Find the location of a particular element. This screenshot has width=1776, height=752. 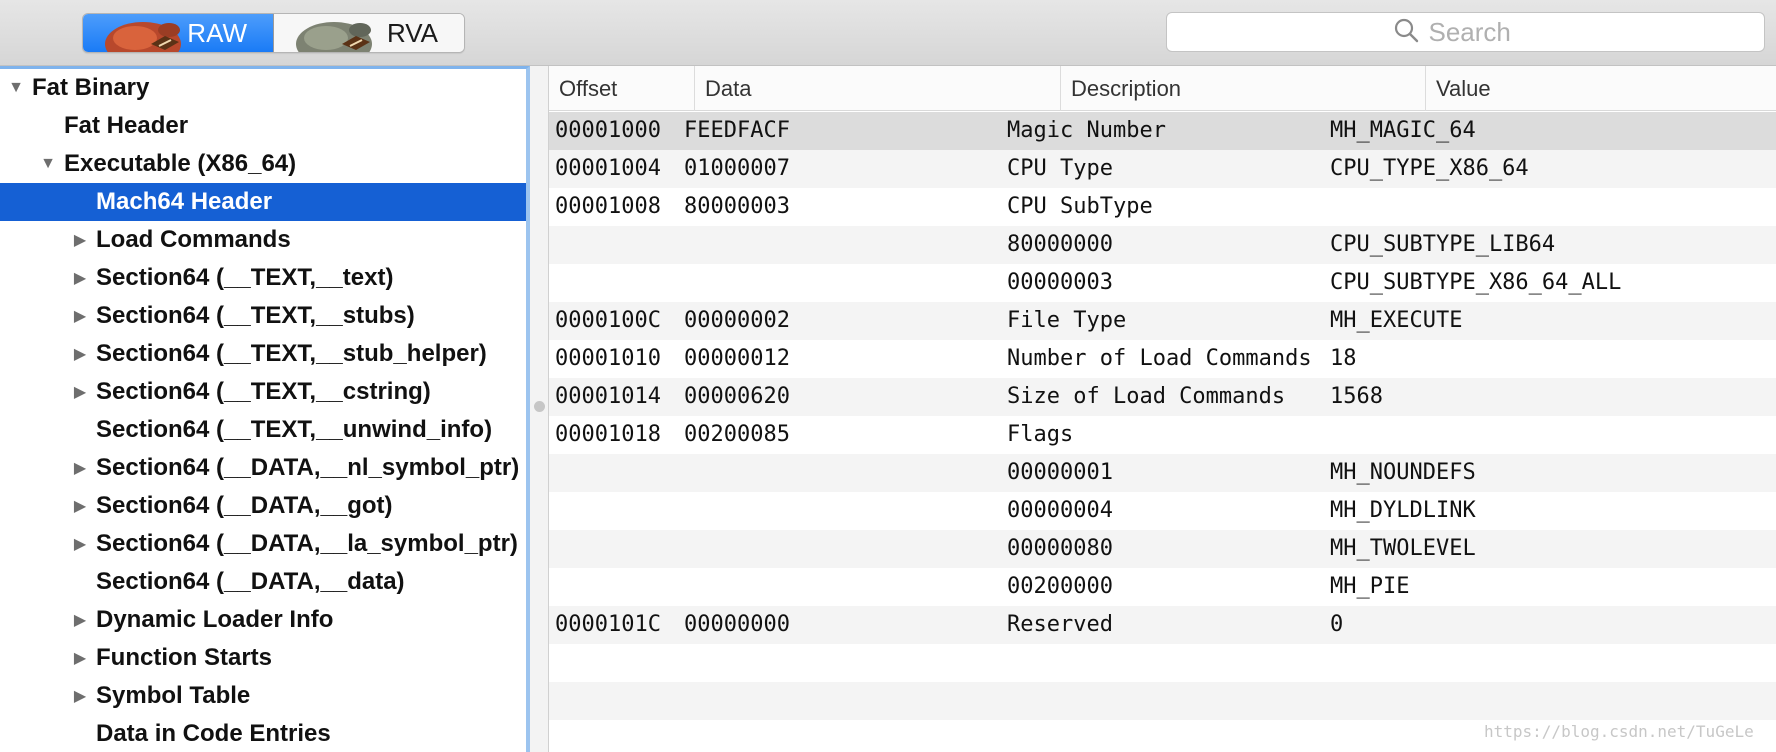

column-header-value: Value is located at coordinates (1600, 88).